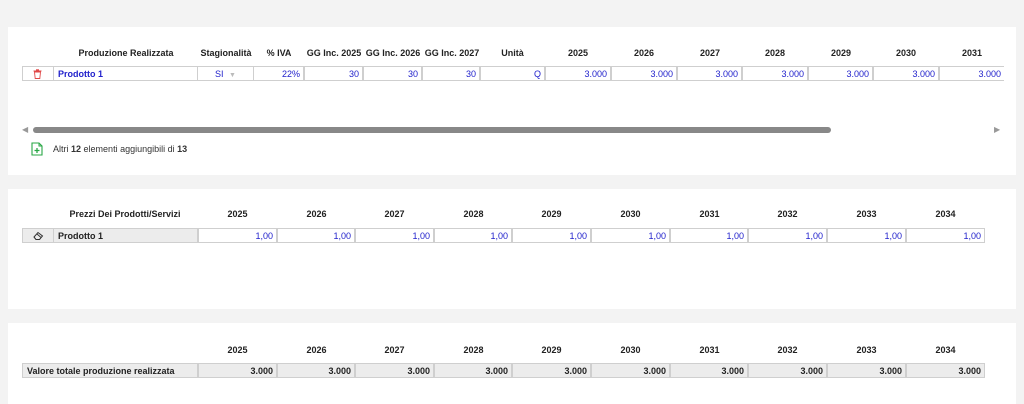 This screenshot has height=404, width=1024. What do you see at coordinates (125, 214) in the screenshot?
I see `prices-title: Prezzi Dei Prodotti/Servizi` at bounding box center [125, 214].